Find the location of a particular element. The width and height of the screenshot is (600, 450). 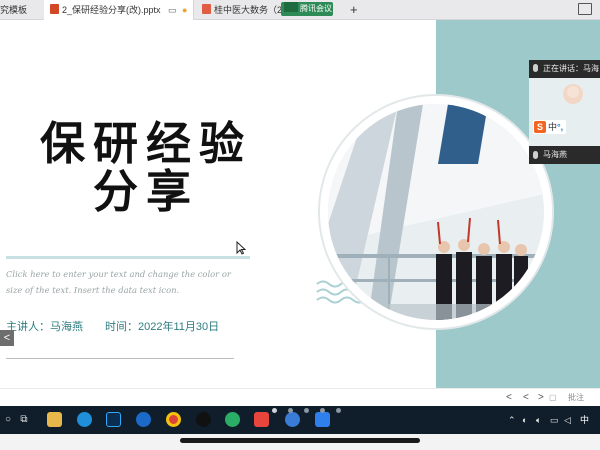

divider-line is located at coordinates (120, 358).